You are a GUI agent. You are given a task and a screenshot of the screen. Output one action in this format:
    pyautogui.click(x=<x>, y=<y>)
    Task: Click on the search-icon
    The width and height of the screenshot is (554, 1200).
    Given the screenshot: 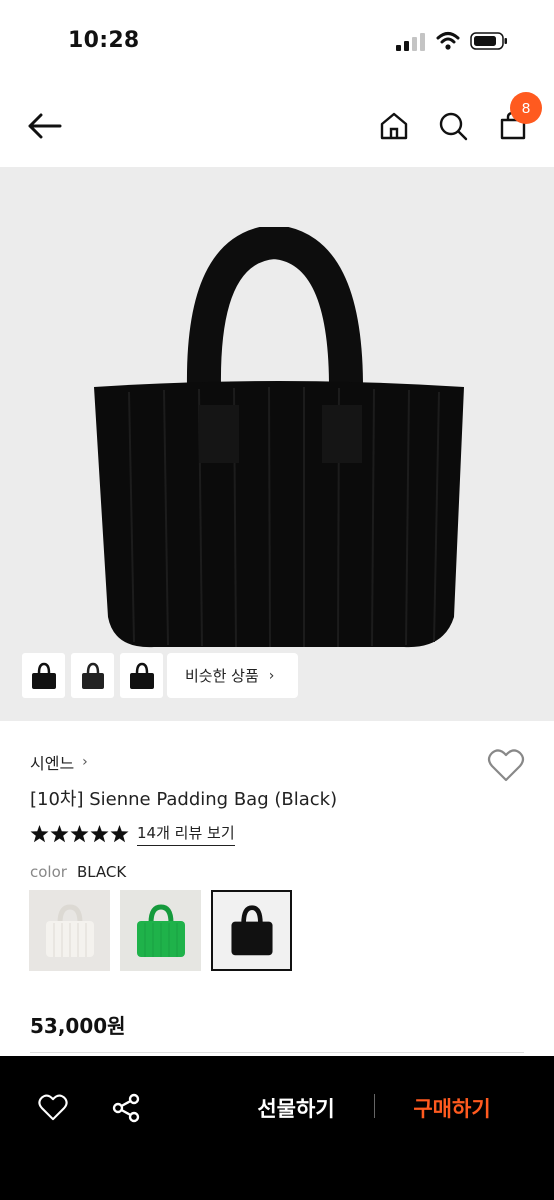 What is the action you would take?
    pyautogui.click(x=453, y=126)
    